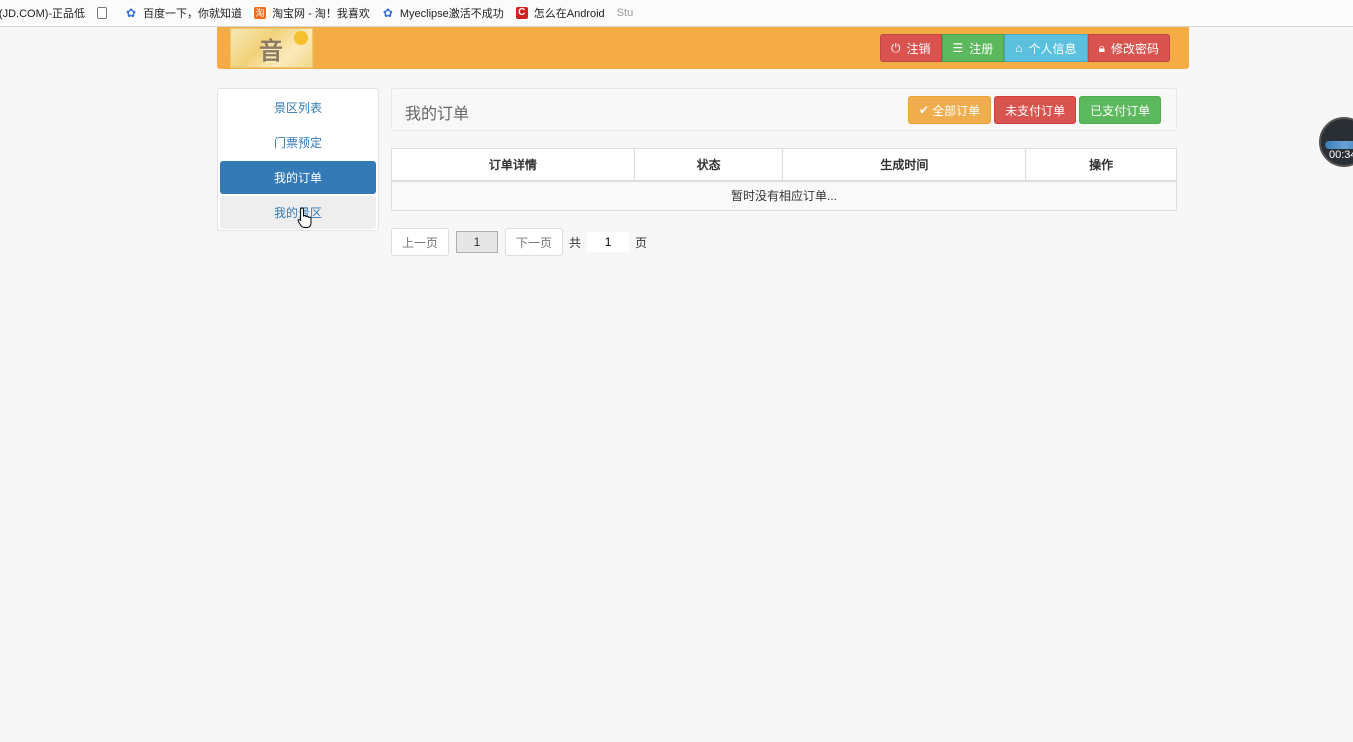  What do you see at coordinates (102, 13) in the screenshot?
I see `page-icon` at bounding box center [102, 13].